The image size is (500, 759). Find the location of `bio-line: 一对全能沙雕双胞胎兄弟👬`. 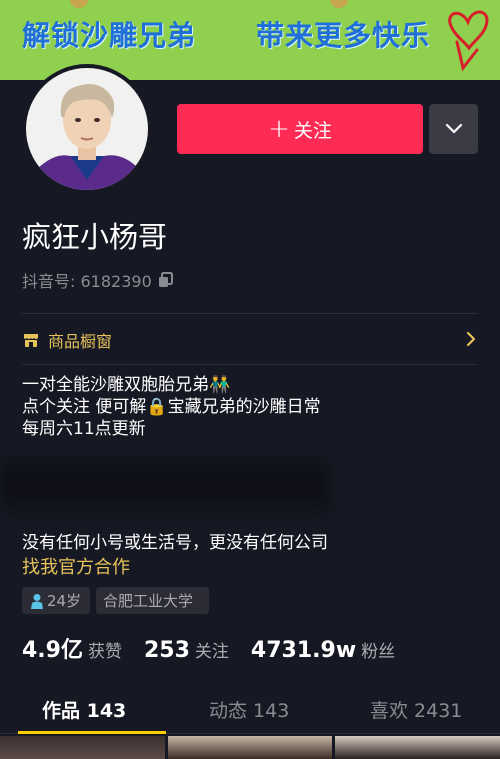

bio-line: 一对全能沙雕双胞胎兄弟👬 is located at coordinates (126, 385).